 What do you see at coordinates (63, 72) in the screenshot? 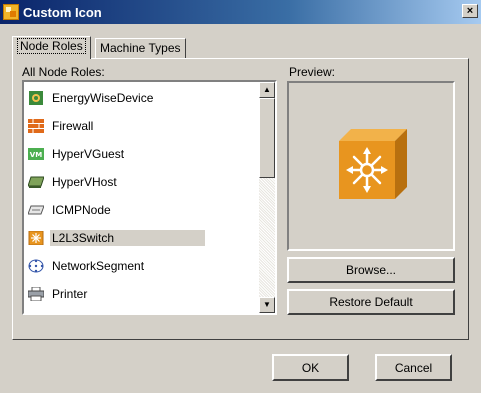
I see `all-node-roles-label: All Node Roles:` at bounding box center [63, 72].